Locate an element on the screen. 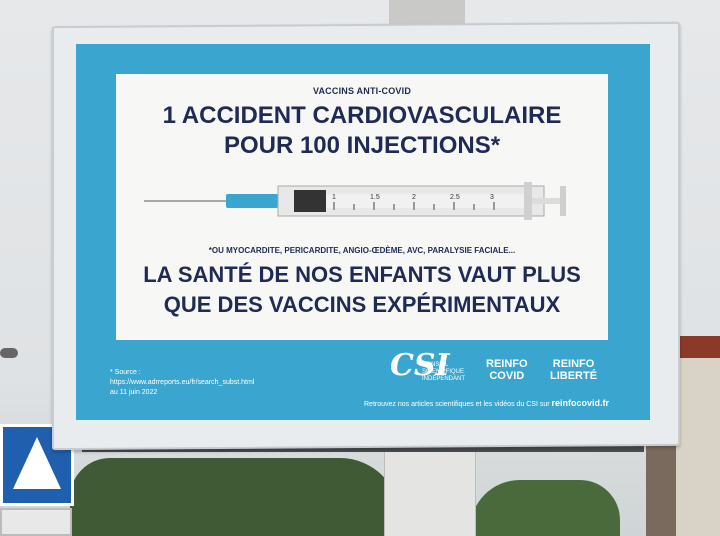 The image size is (720, 536). bottom-line-2: QUE DES VACCINS EXPÉRIMENTAUX is located at coordinates (362, 304).